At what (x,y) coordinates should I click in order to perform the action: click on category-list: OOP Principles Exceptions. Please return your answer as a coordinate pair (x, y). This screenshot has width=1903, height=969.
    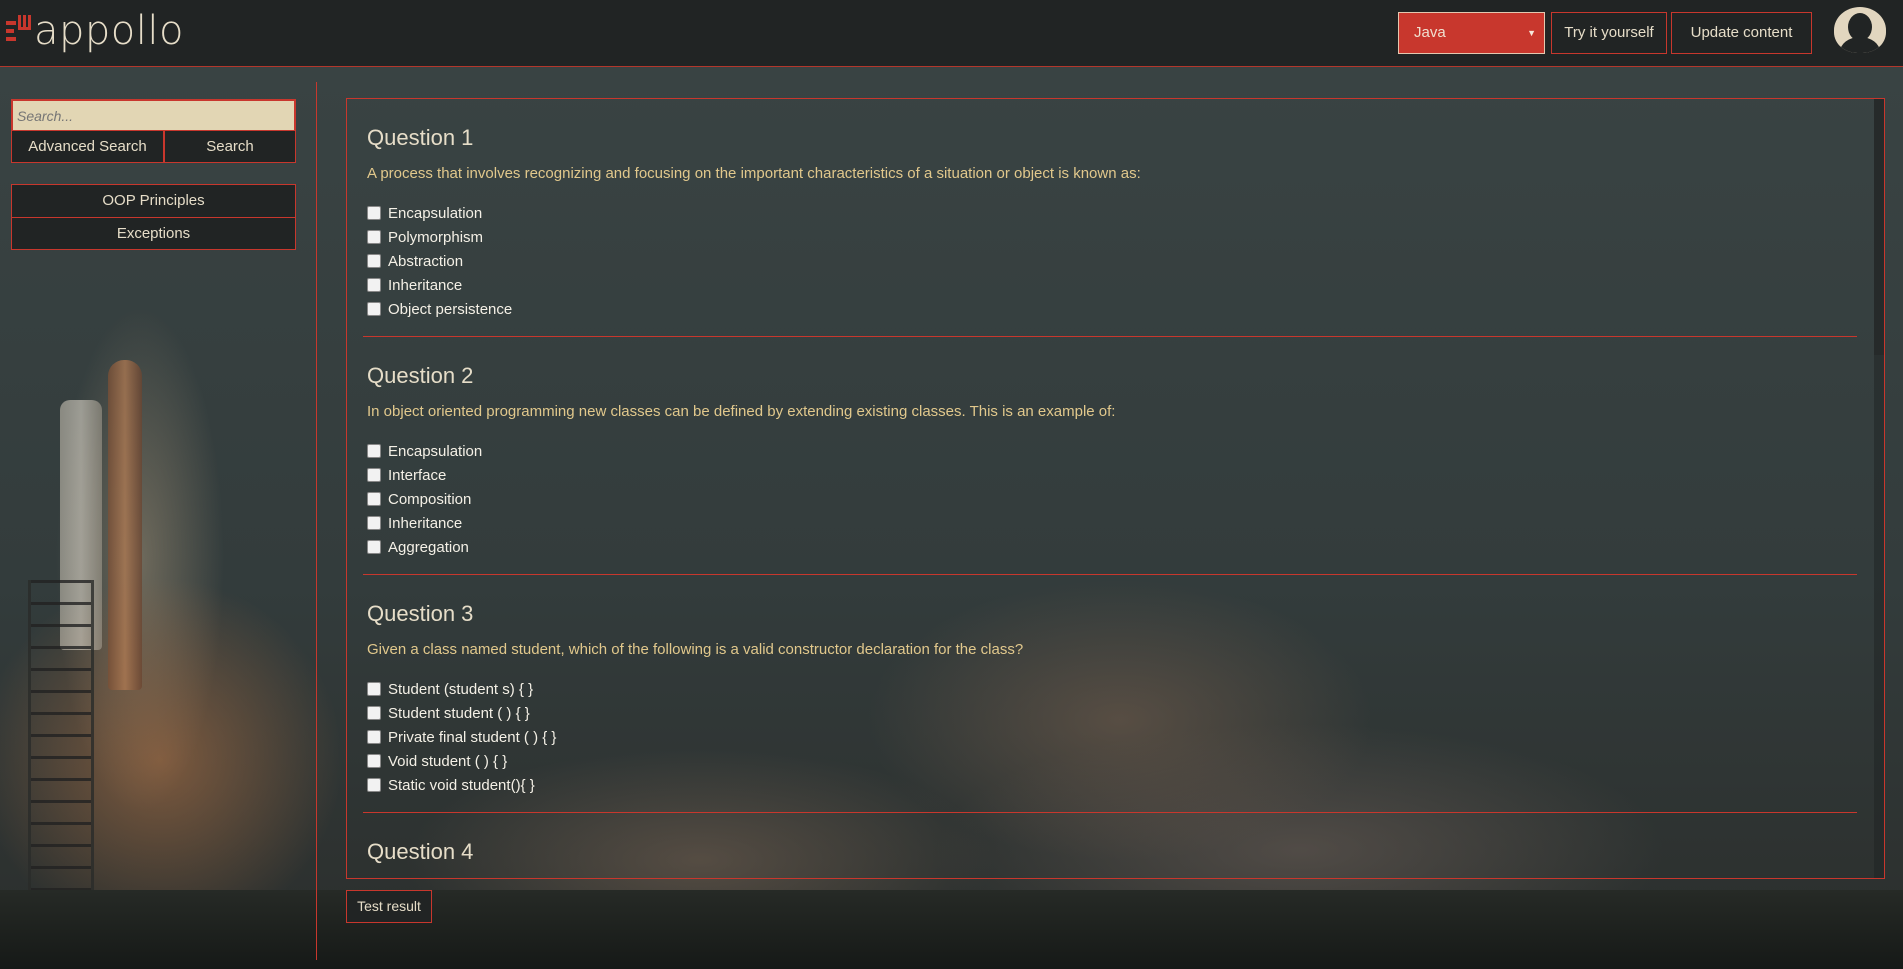
    Looking at the image, I should click on (153, 217).